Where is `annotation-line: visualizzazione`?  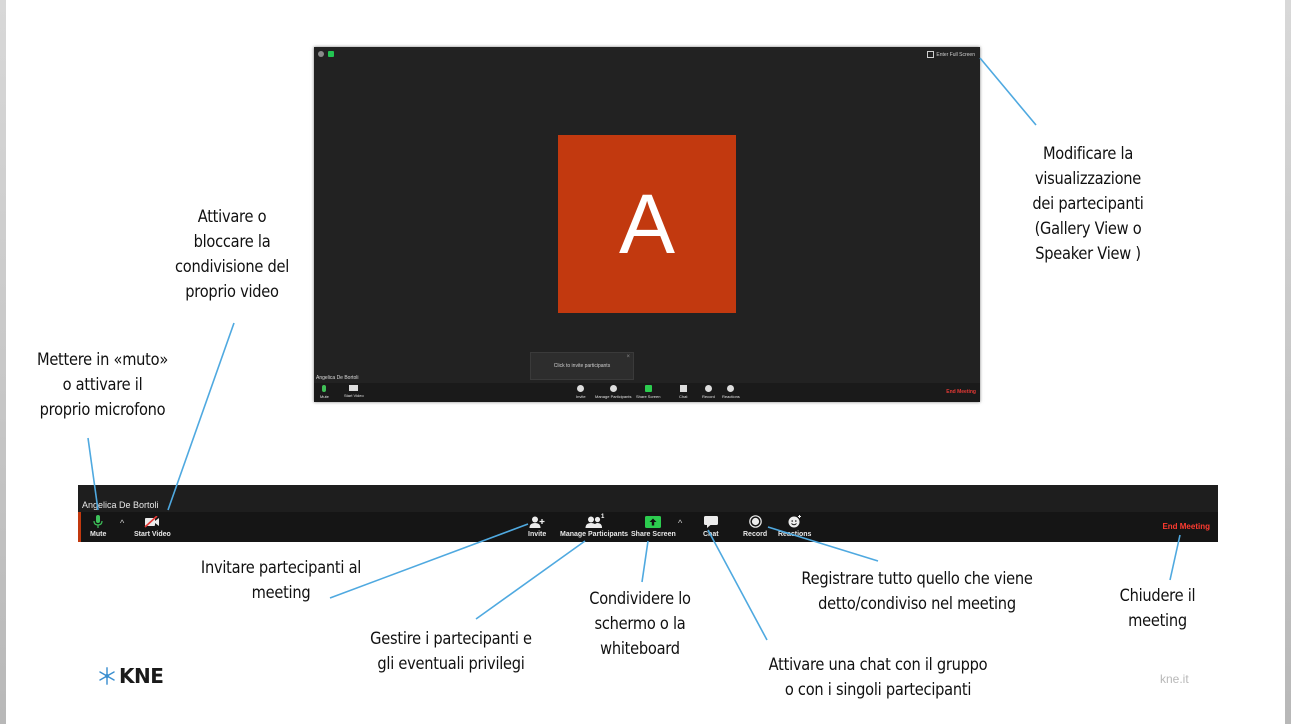 annotation-line: visualizzazione is located at coordinates (1088, 179).